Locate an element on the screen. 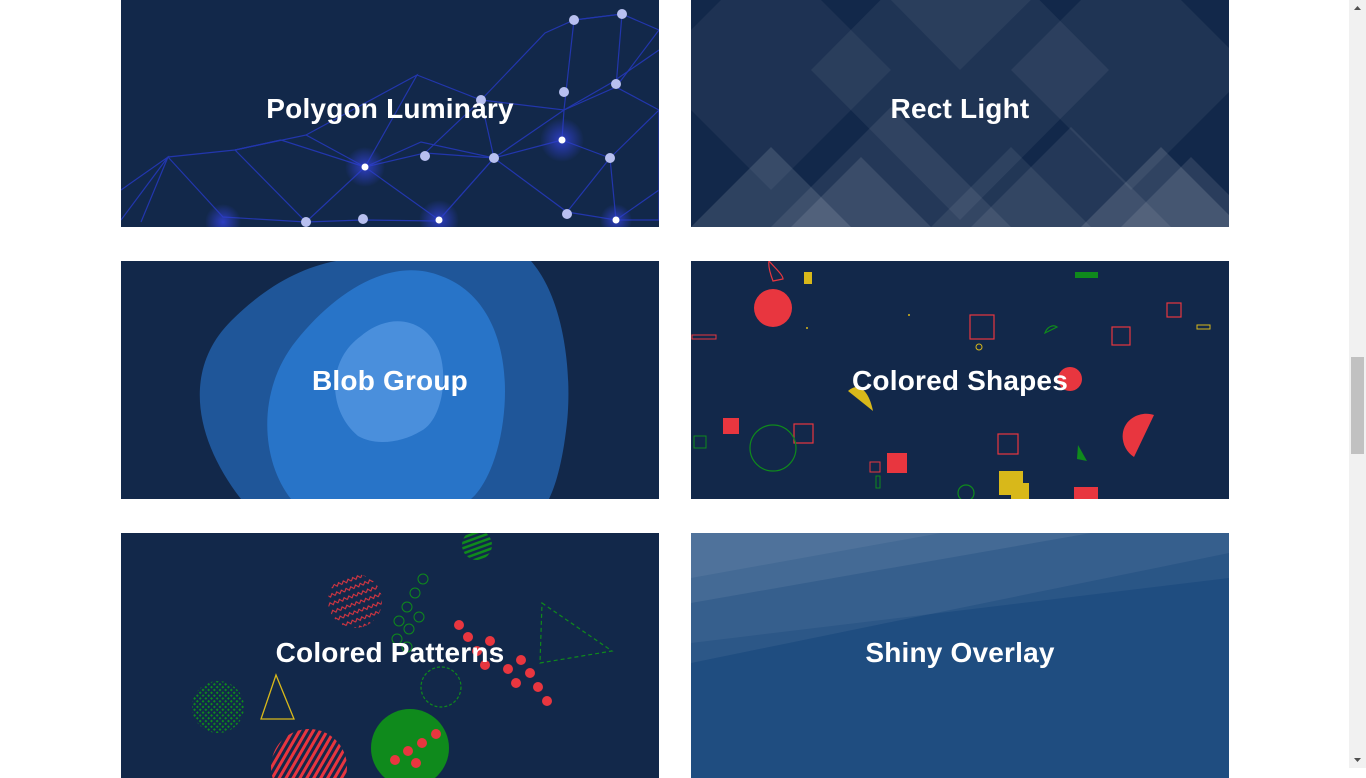 The height and width of the screenshot is (778, 1366). scrollbar-thumb is located at coordinates (1357, 405).